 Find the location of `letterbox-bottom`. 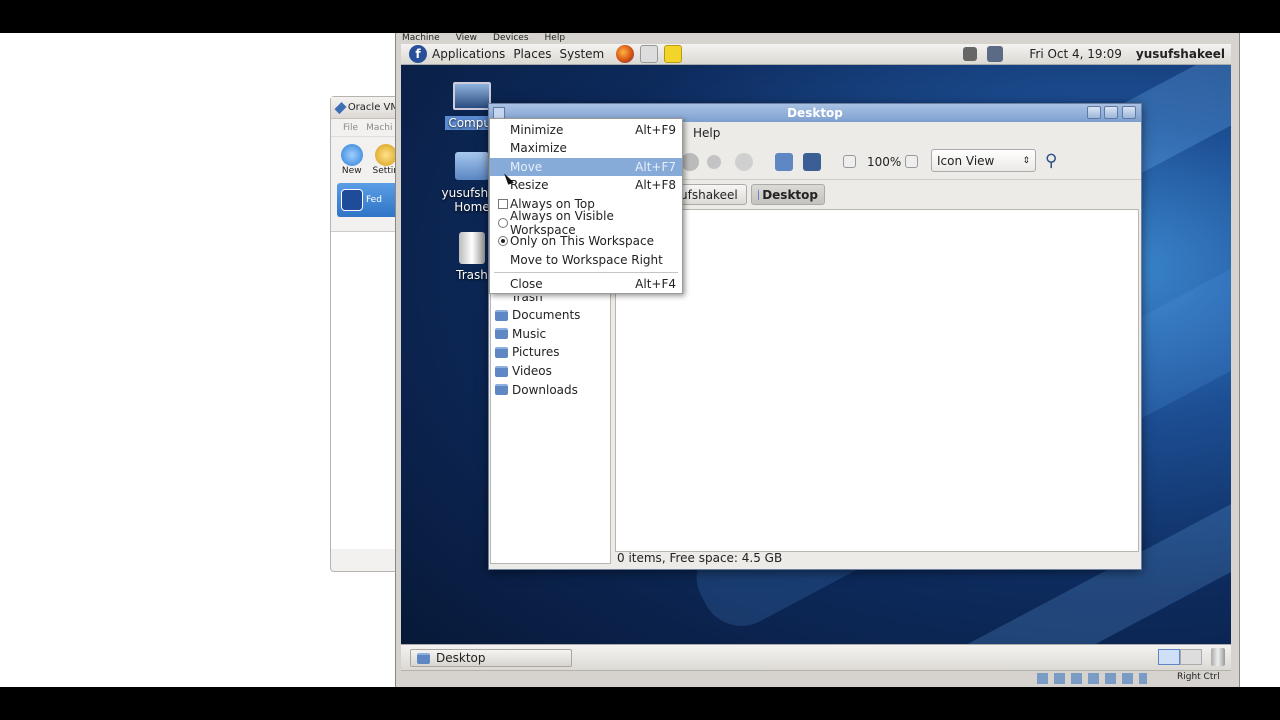

letterbox-bottom is located at coordinates (640, 703).